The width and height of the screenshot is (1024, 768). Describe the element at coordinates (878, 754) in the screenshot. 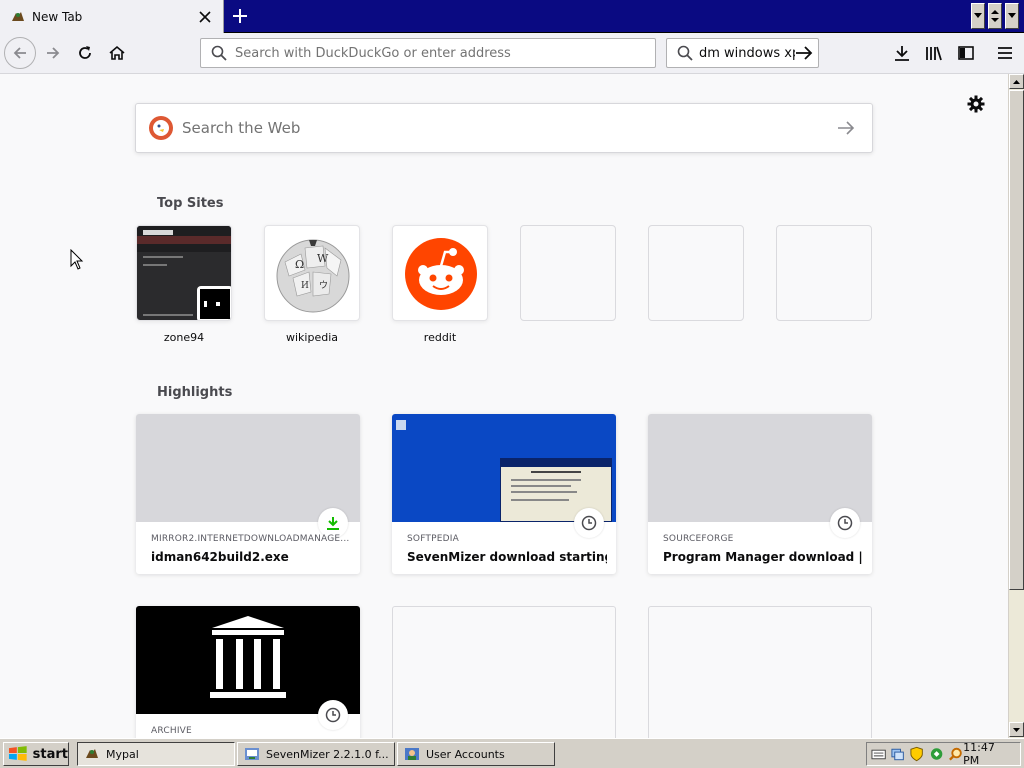

I see `keyboard-icon` at that location.